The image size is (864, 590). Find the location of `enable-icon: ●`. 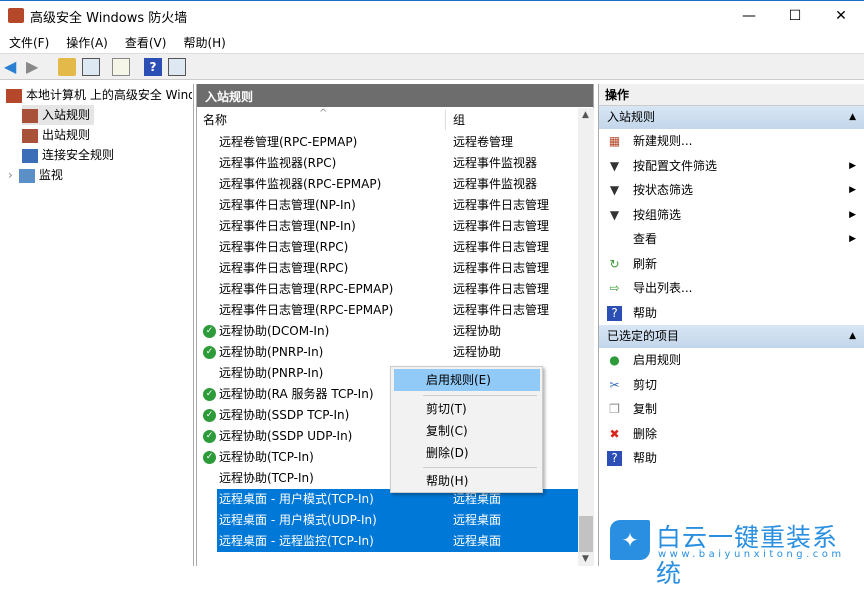

enable-icon: ● is located at coordinates (614, 360).